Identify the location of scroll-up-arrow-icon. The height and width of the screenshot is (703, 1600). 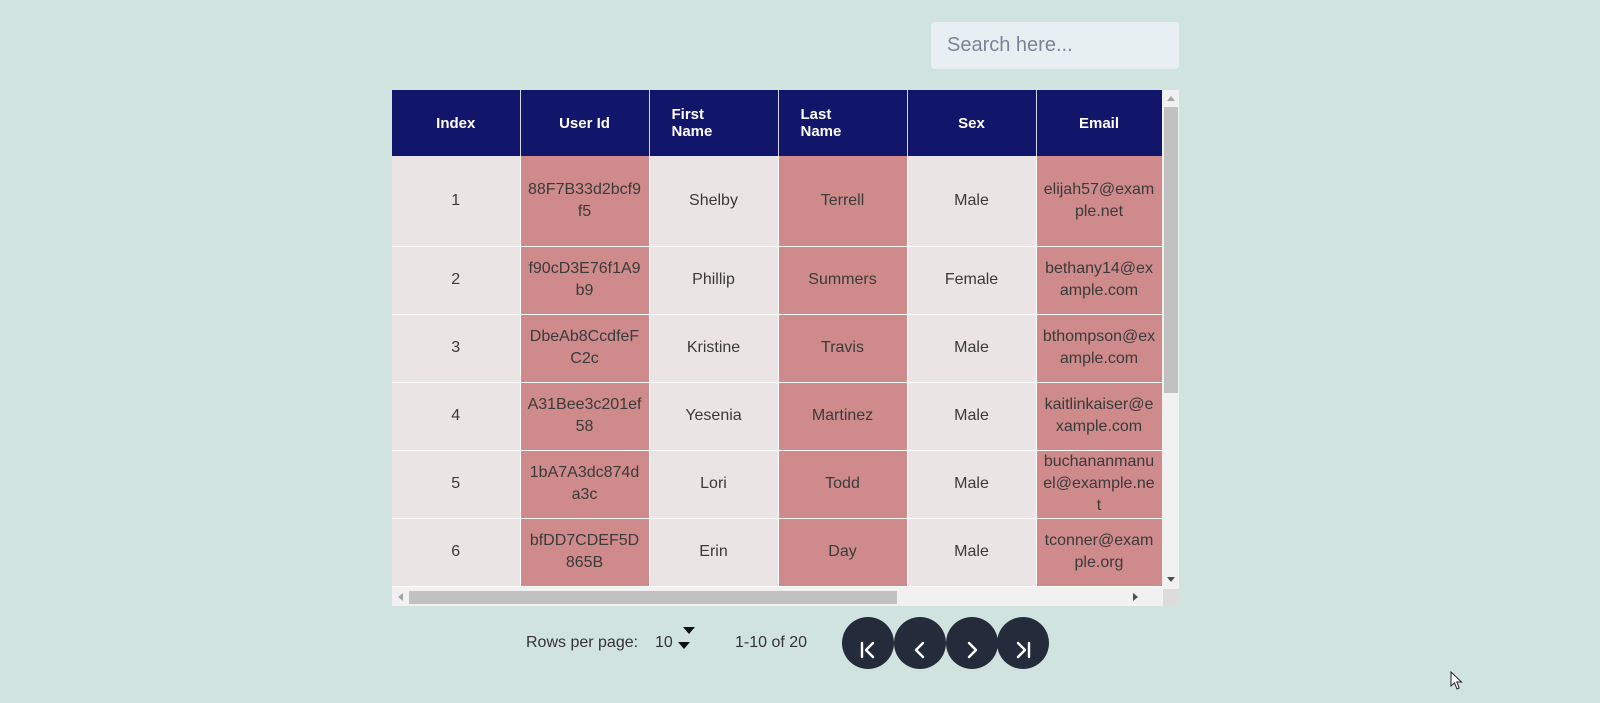
(1171, 98).